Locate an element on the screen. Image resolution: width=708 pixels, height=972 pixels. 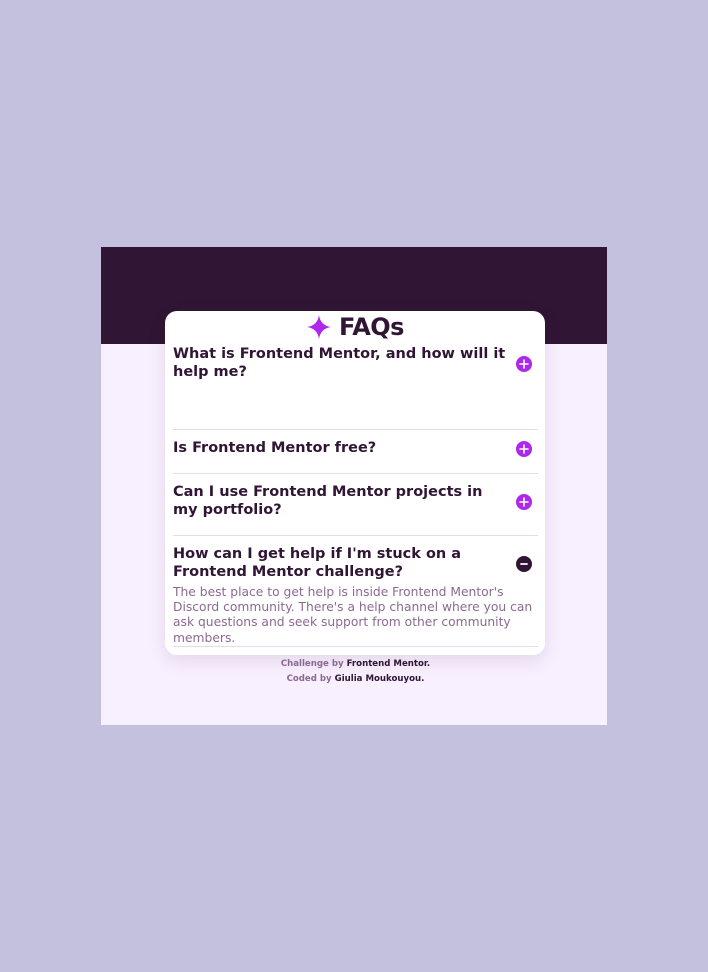
faq-question-2: Is Frontend Mentor free? is located at coordinates (355, 444).